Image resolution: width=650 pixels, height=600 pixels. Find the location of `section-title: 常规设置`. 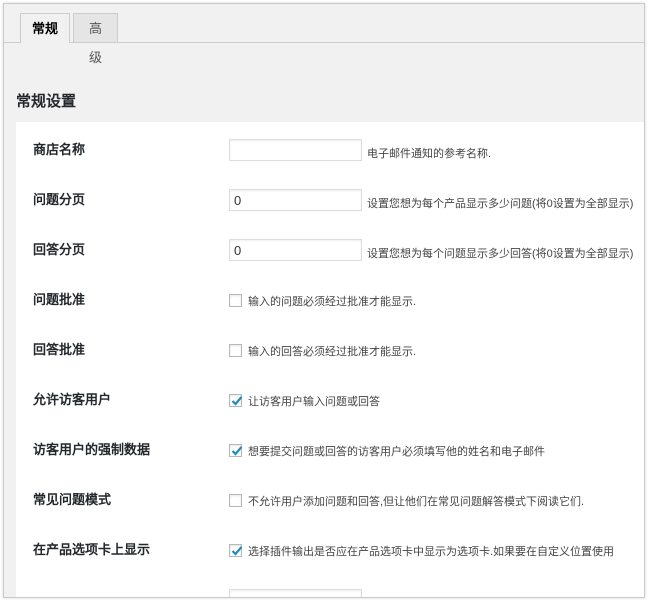

section-title: 常规设置 is located at coordinates (46, 101).